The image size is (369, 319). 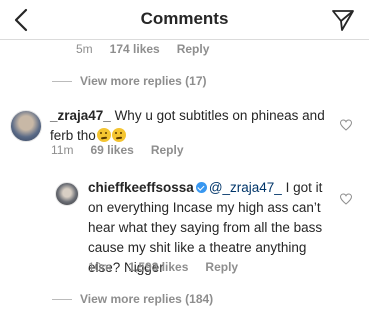 What do you see at coordinates (62, 150) in the screenshot?
I see `comment-time: 11m` at bounding box center [62, 150].